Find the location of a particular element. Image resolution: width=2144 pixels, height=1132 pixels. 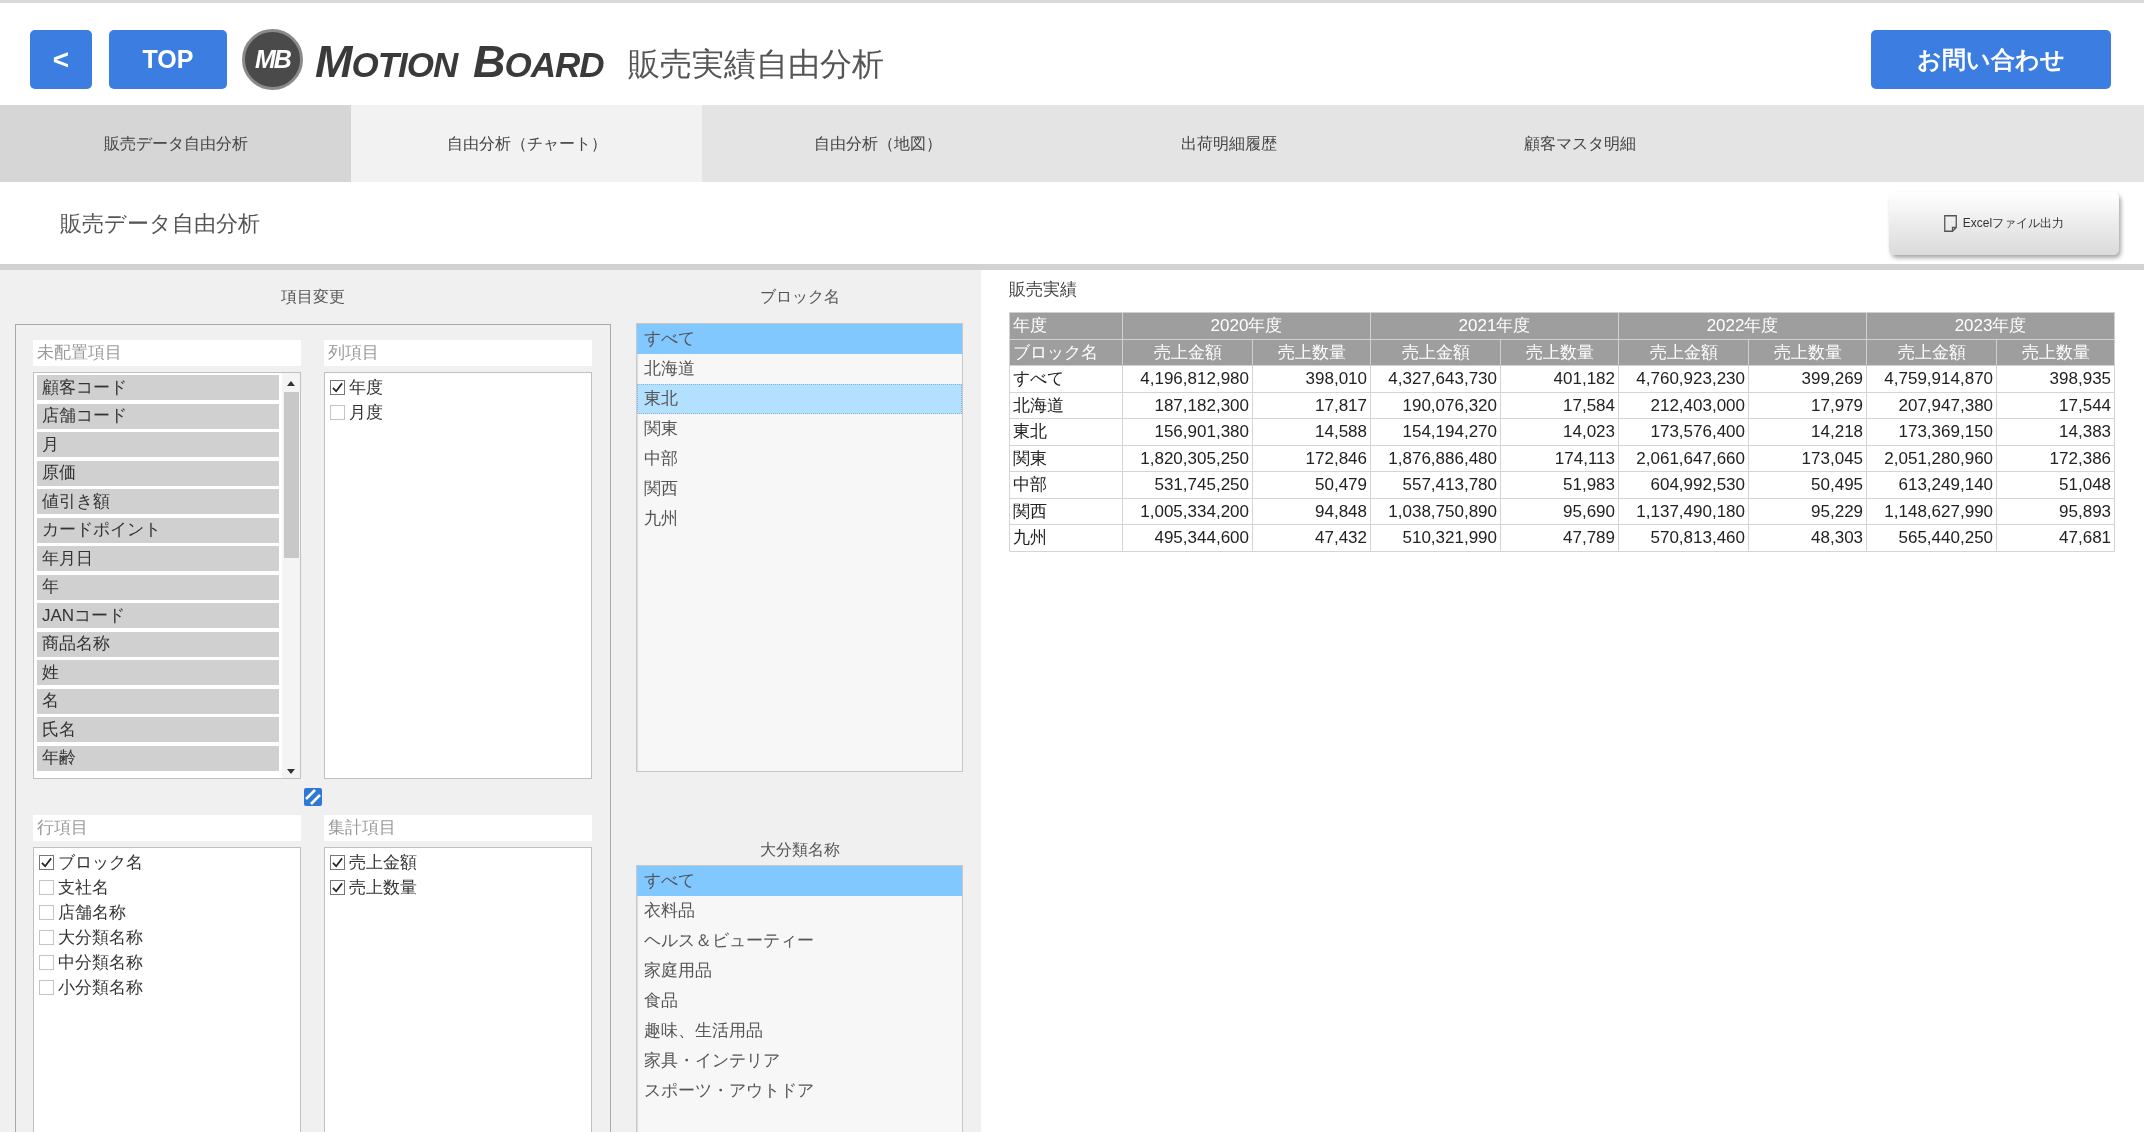

table-cell: 4,196,812,980 is located at coordinates (1187, 378).